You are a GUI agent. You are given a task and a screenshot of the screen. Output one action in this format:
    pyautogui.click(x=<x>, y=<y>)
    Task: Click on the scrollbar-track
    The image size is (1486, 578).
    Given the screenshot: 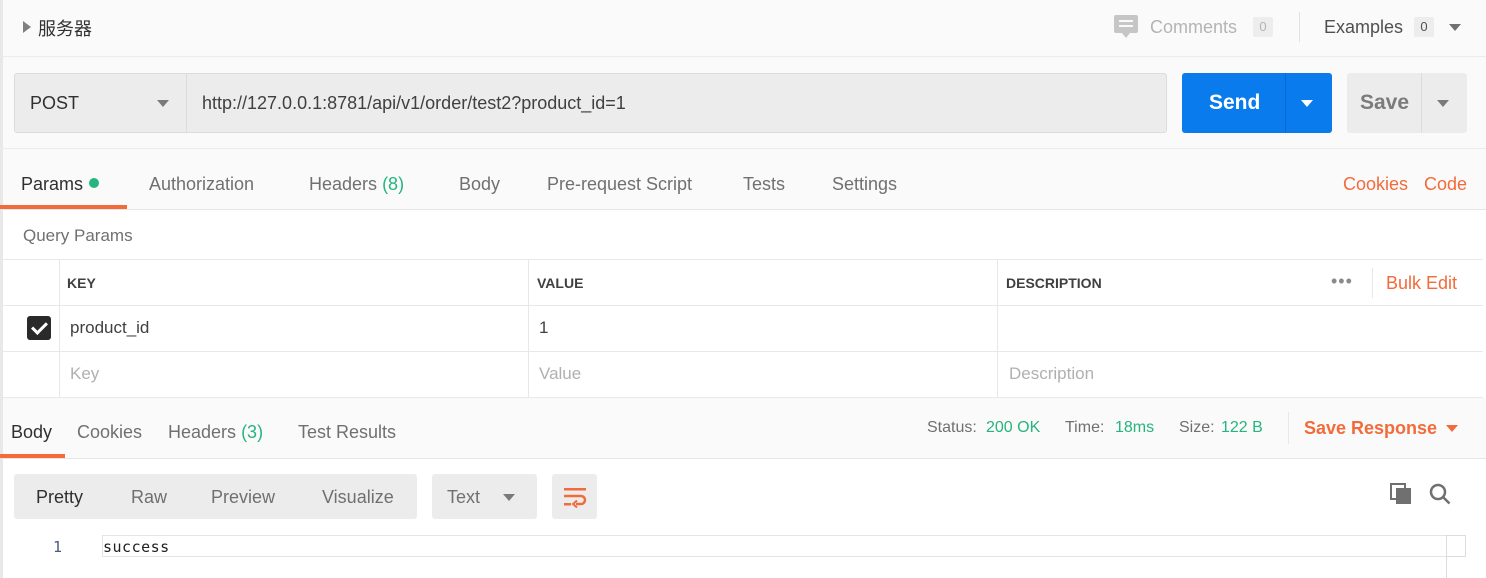 What is the action you would take?
    pyautogui.click(x=1446, y=556)
    